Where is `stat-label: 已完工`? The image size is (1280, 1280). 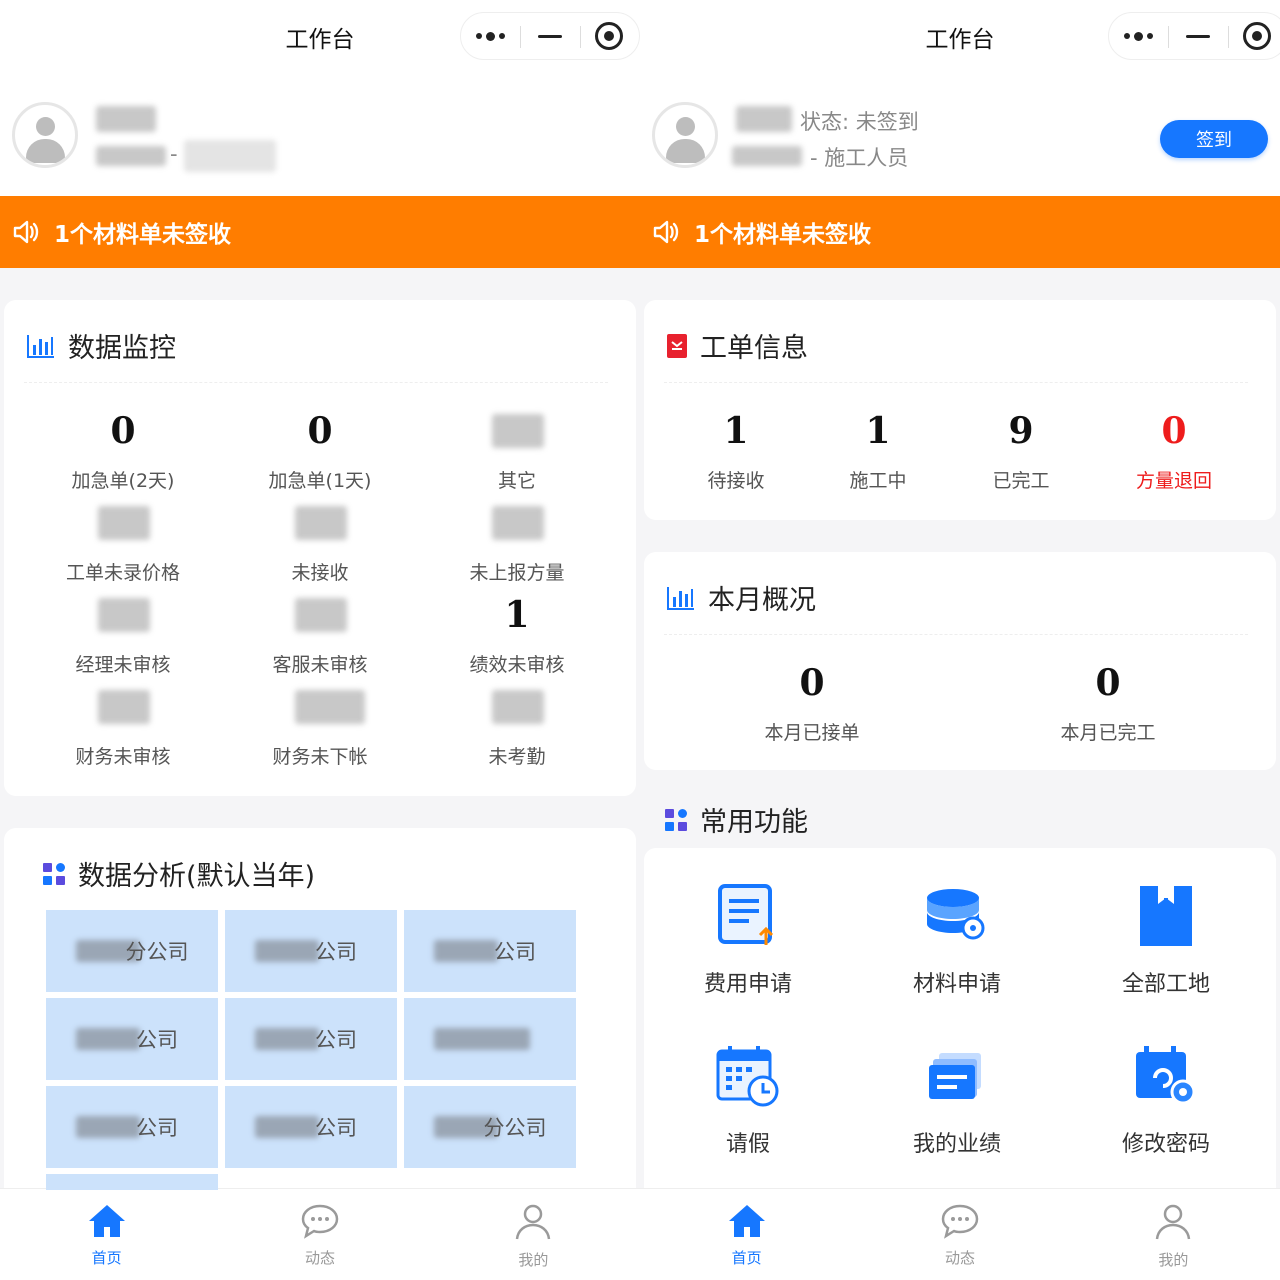 stat-label: 已完工 is located at coordinates (1021, 481).